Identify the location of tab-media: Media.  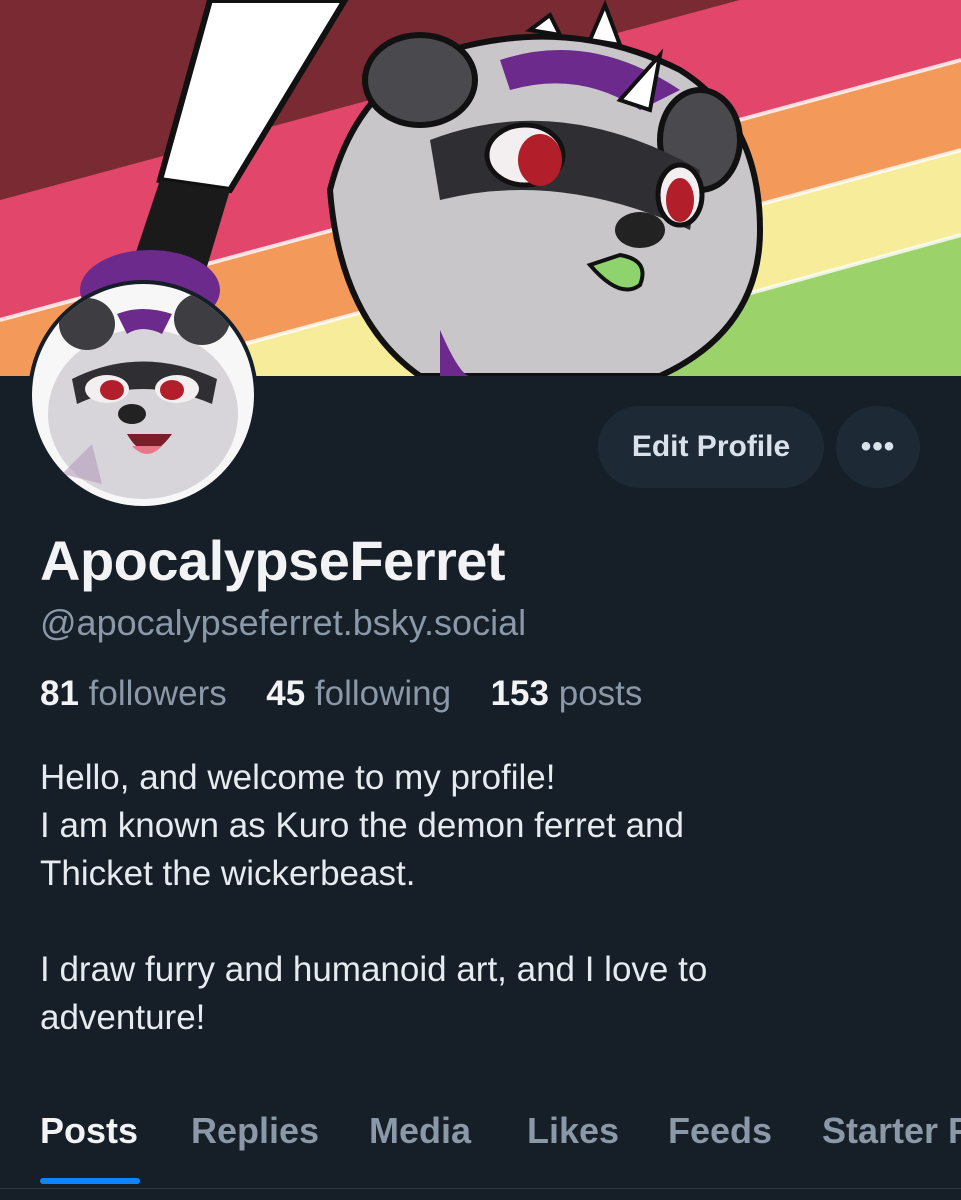
(420, 1131).